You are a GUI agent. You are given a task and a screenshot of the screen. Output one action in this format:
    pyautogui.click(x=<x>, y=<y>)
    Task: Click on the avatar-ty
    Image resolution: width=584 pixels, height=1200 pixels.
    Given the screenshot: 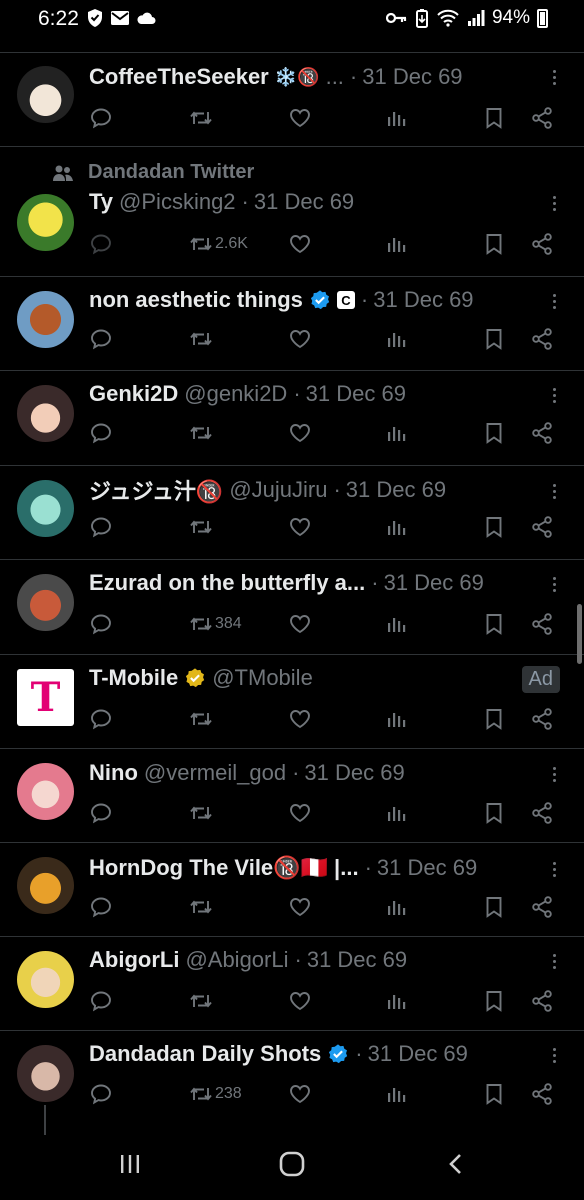 What is the action you would take?
    pyautogui.click(x=45, y=222)
    